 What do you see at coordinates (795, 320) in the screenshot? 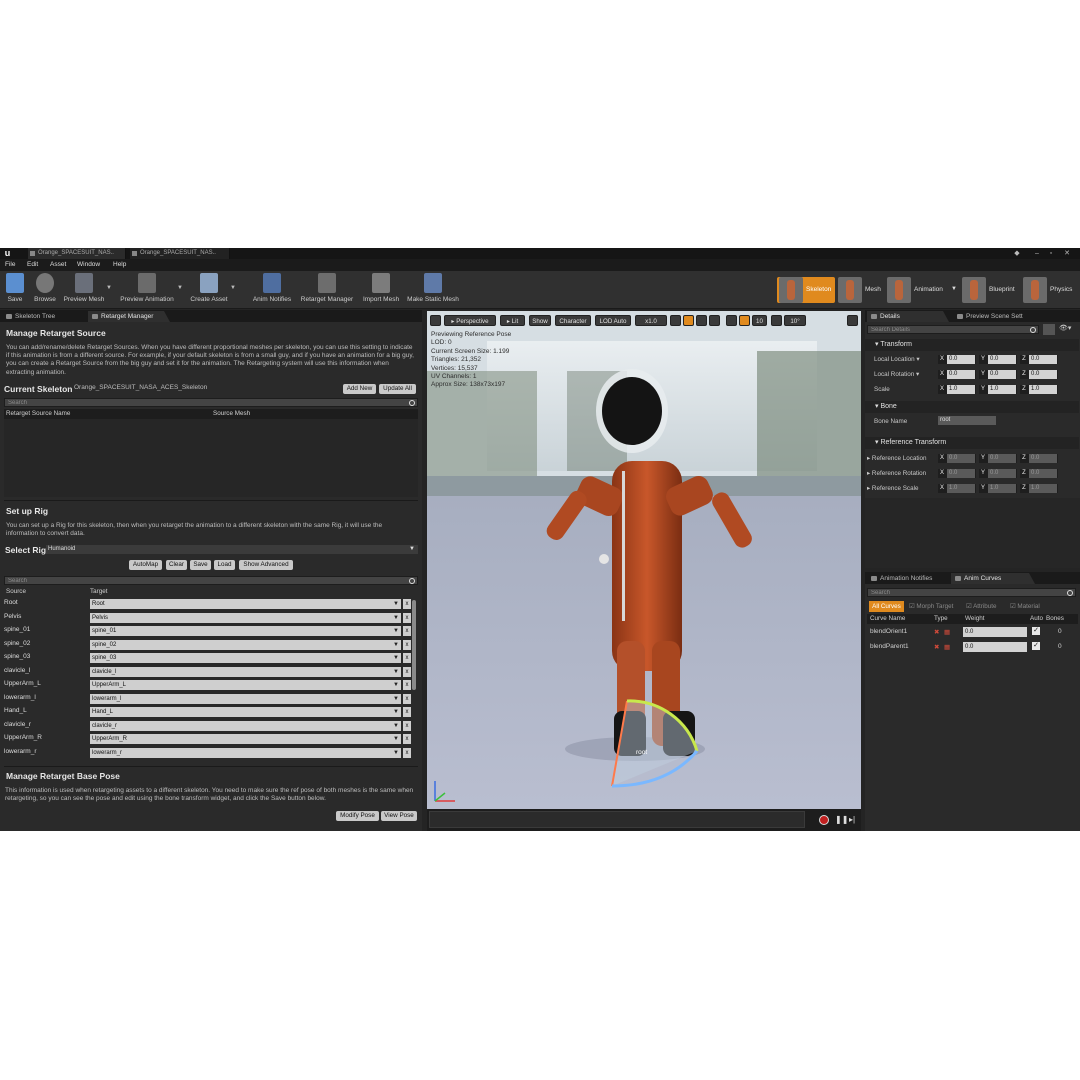
I see `angle-size-dropdown: 10°` at bounding box center [795, 320].